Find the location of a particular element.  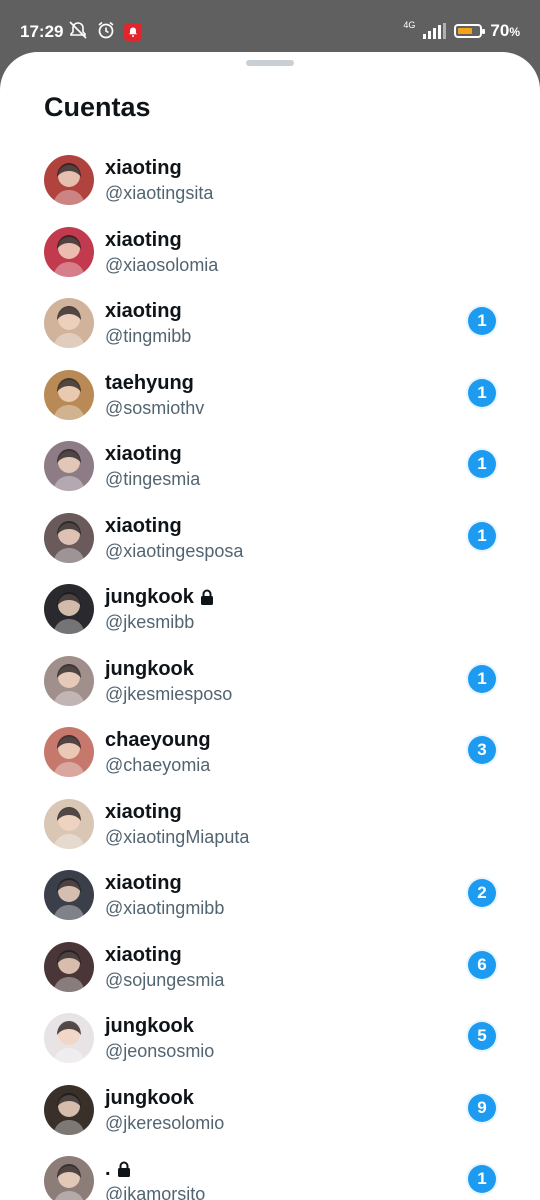

account-texts: xiaoting @xiaotingMiaputa is located at coordinates (177, 824).